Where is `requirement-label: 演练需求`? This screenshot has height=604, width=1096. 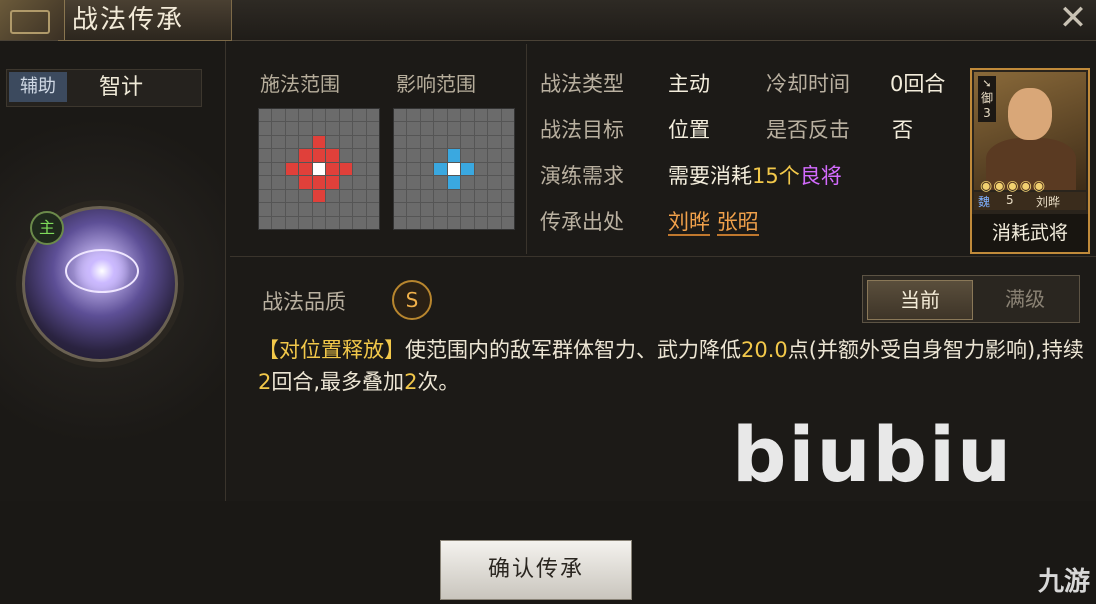 requirement-label: 演练需求 is located at coordinates (582, 176).